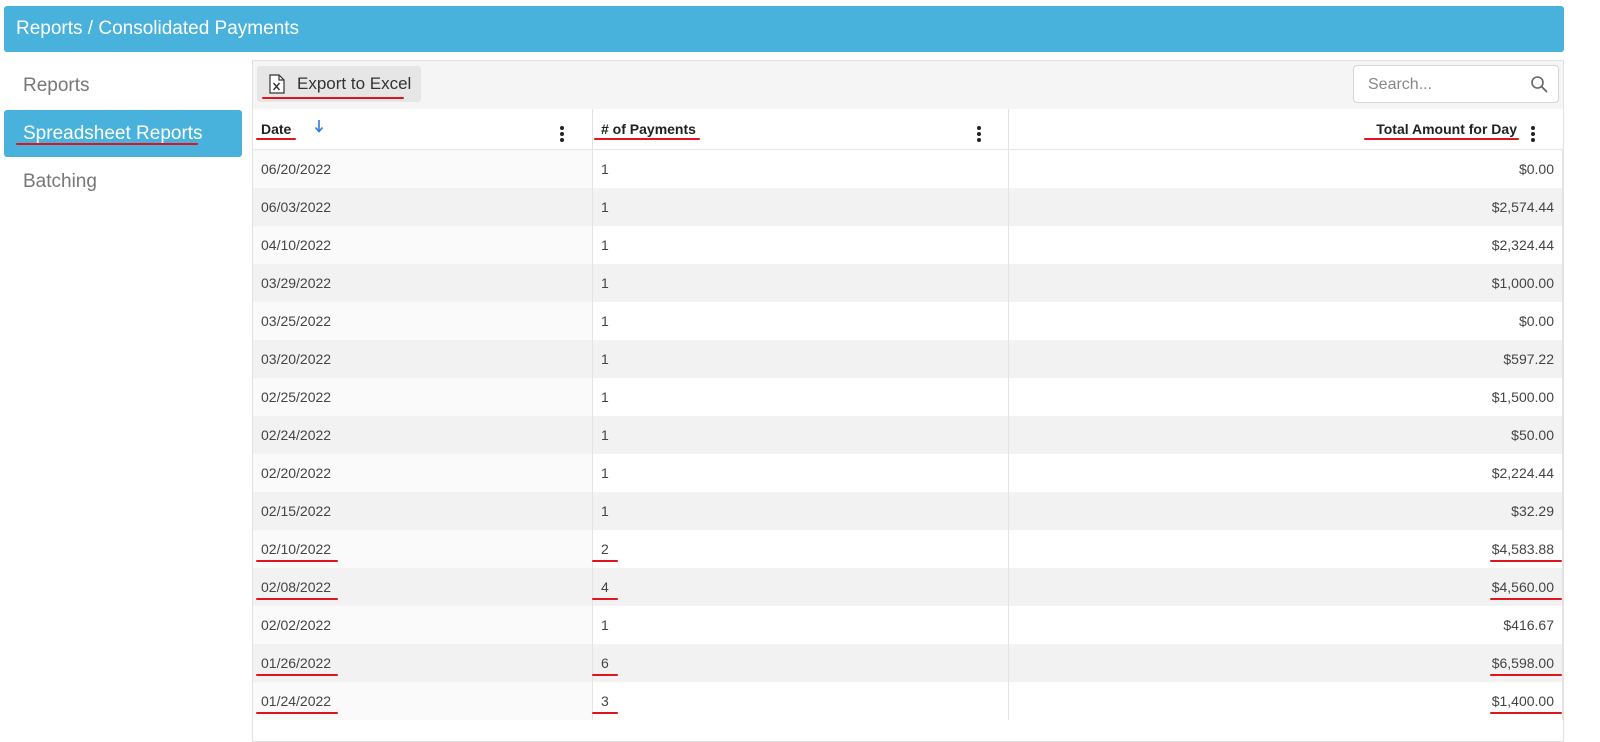  I want to click on table-row: 03/25/2022 1 $0.00, so click(908, 321).